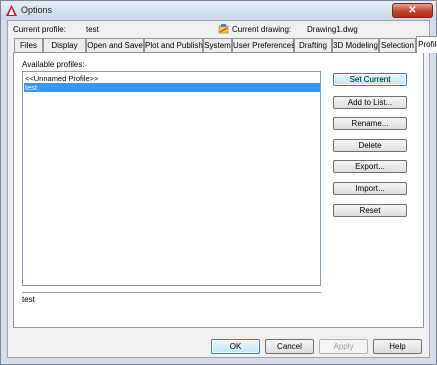 The image size is (437, 365). What do you see at coordinates (11, 10) in the screenshot?
I see `app-icon` at bounding box center [11, 10].